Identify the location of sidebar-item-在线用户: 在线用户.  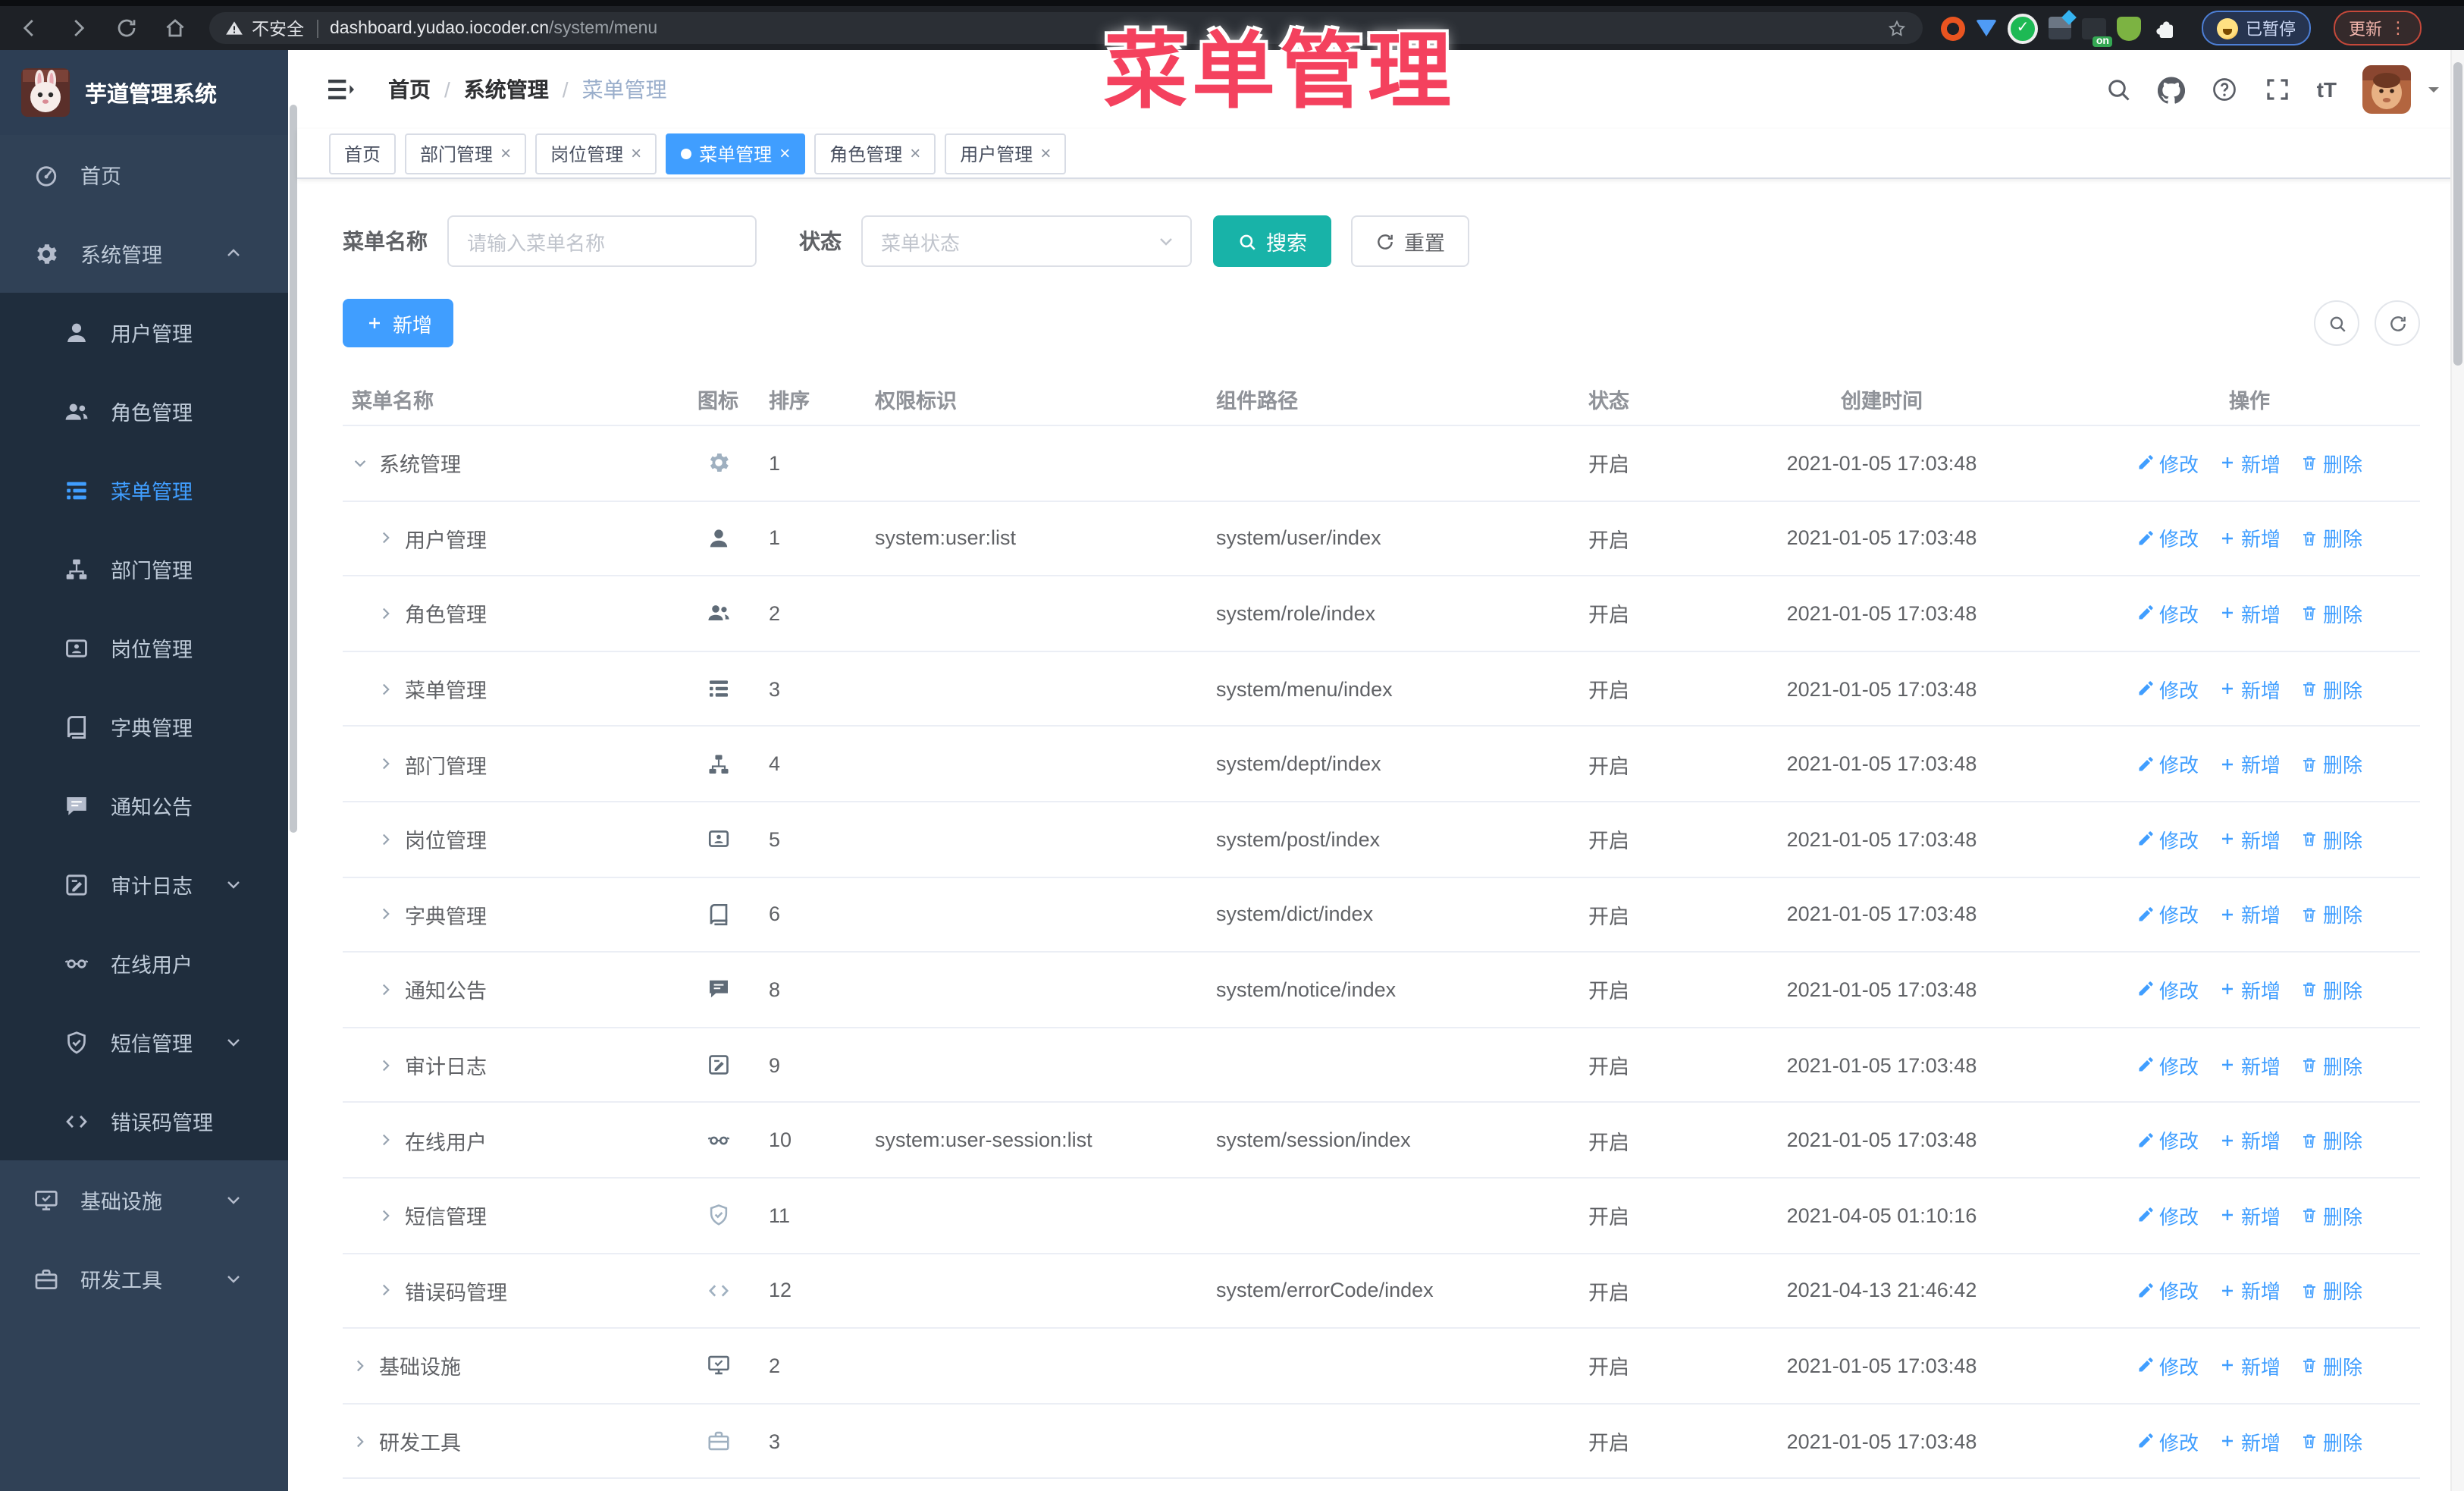
(148, 963).